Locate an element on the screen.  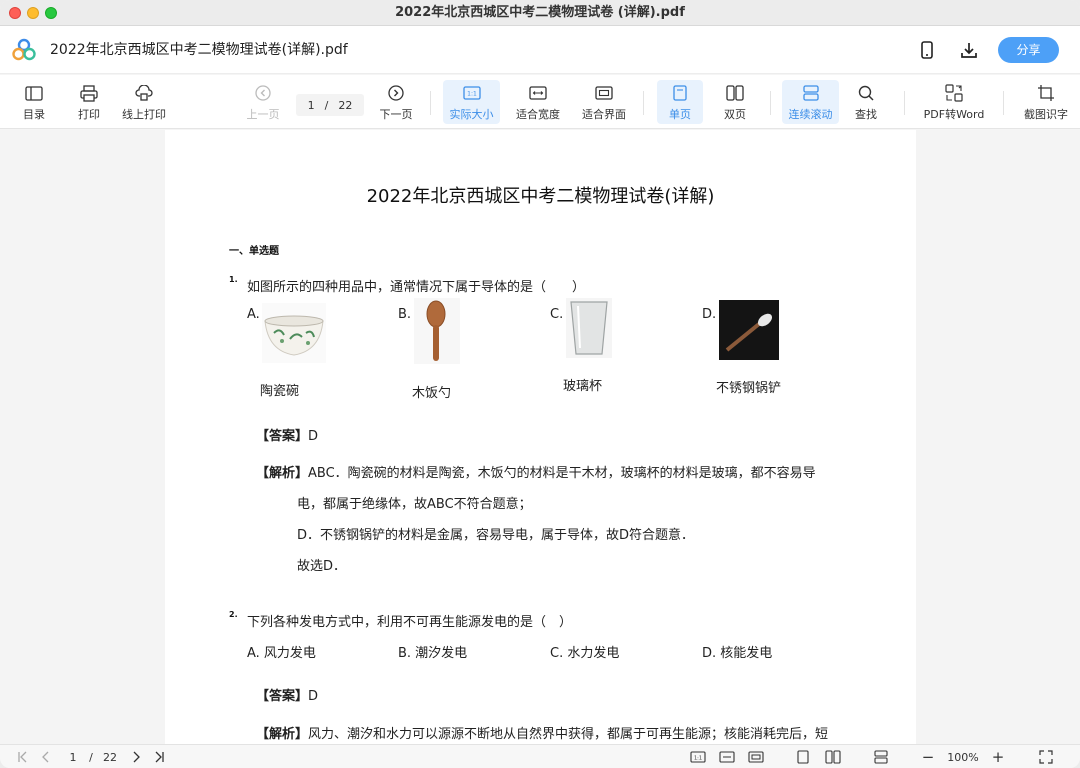
pdf-to-word-button: PDF转Word is located at coordinates (954, 102).